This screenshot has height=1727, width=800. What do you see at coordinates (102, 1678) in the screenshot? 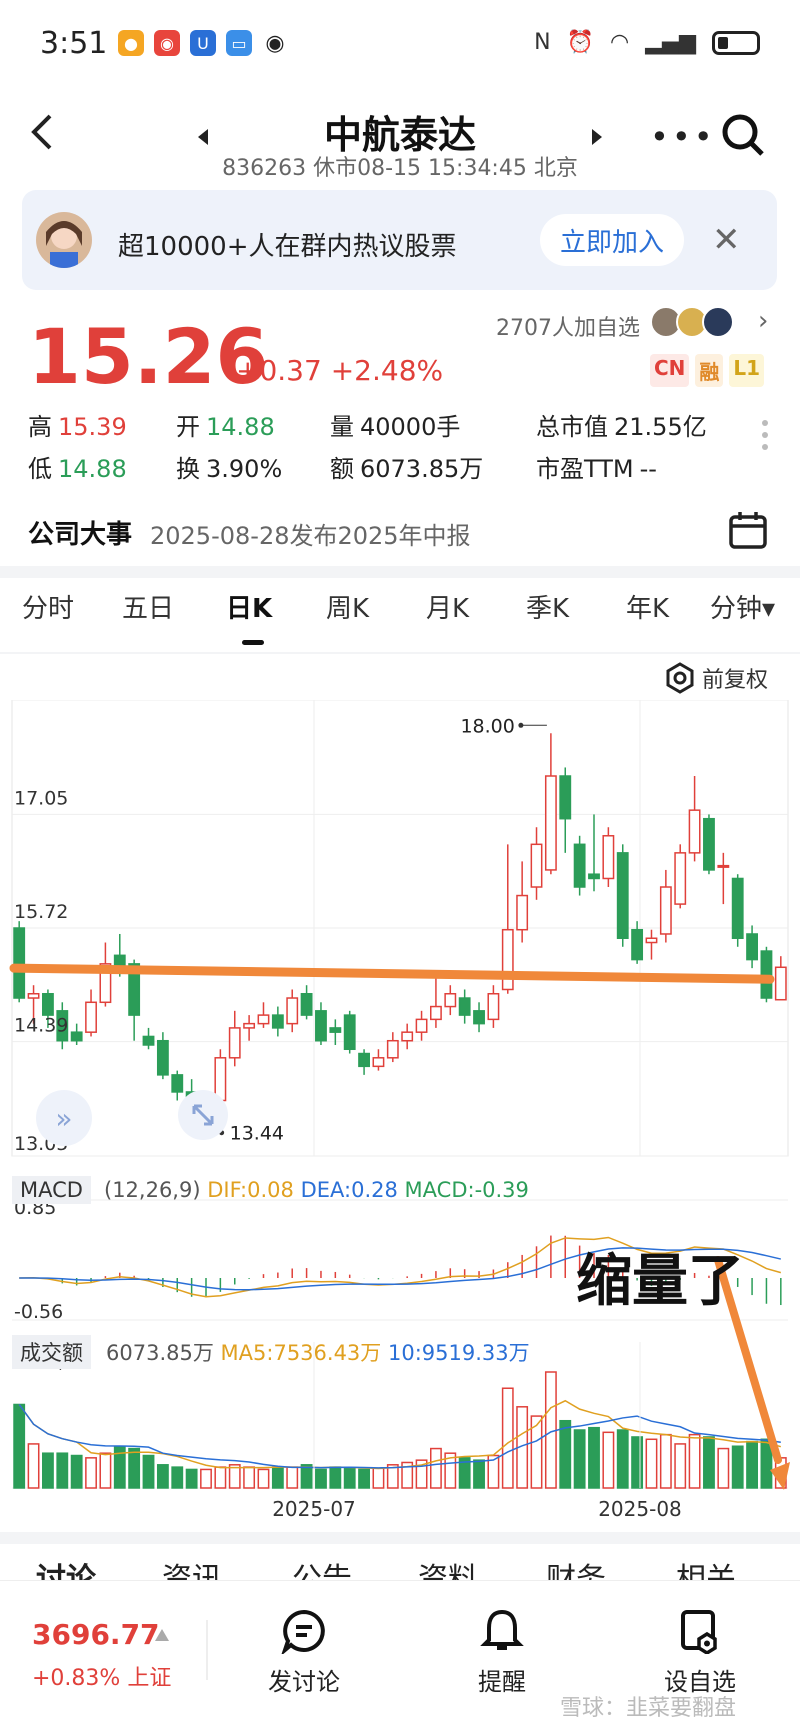
I see `index-change: +0.83% 上证` at bounding box center [102, 1678].